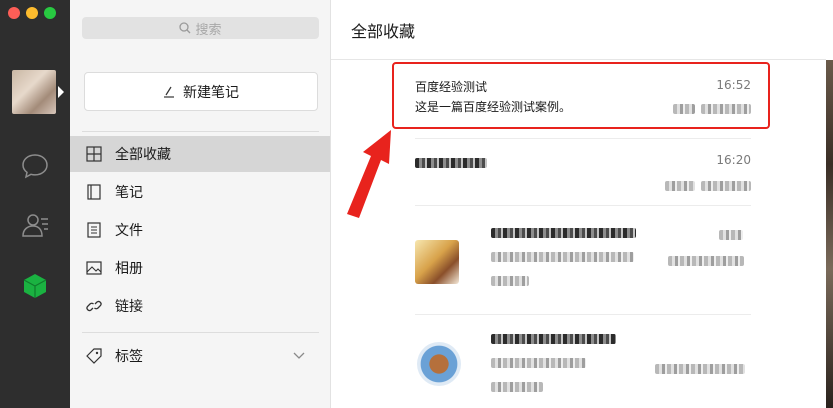 The width and height of the screenshot is (833, 408). Describe the element at coordinates (369, 174) in the screenshot. I see `annotation-arrow-icon` at that location.